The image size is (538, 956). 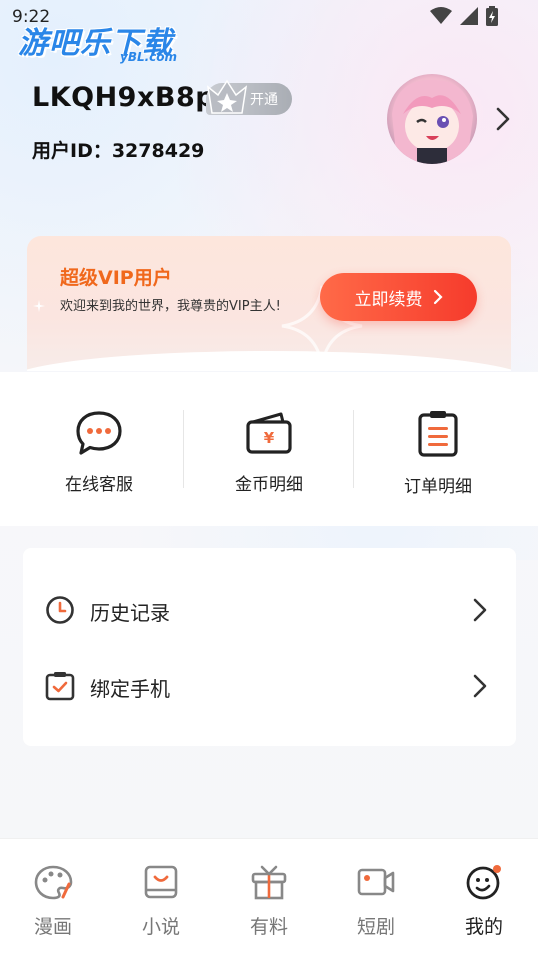 What do you see at coordinates (227, 96) in the screenshot?
I see `vip-crown-icon` at bounding box center [227, 96].